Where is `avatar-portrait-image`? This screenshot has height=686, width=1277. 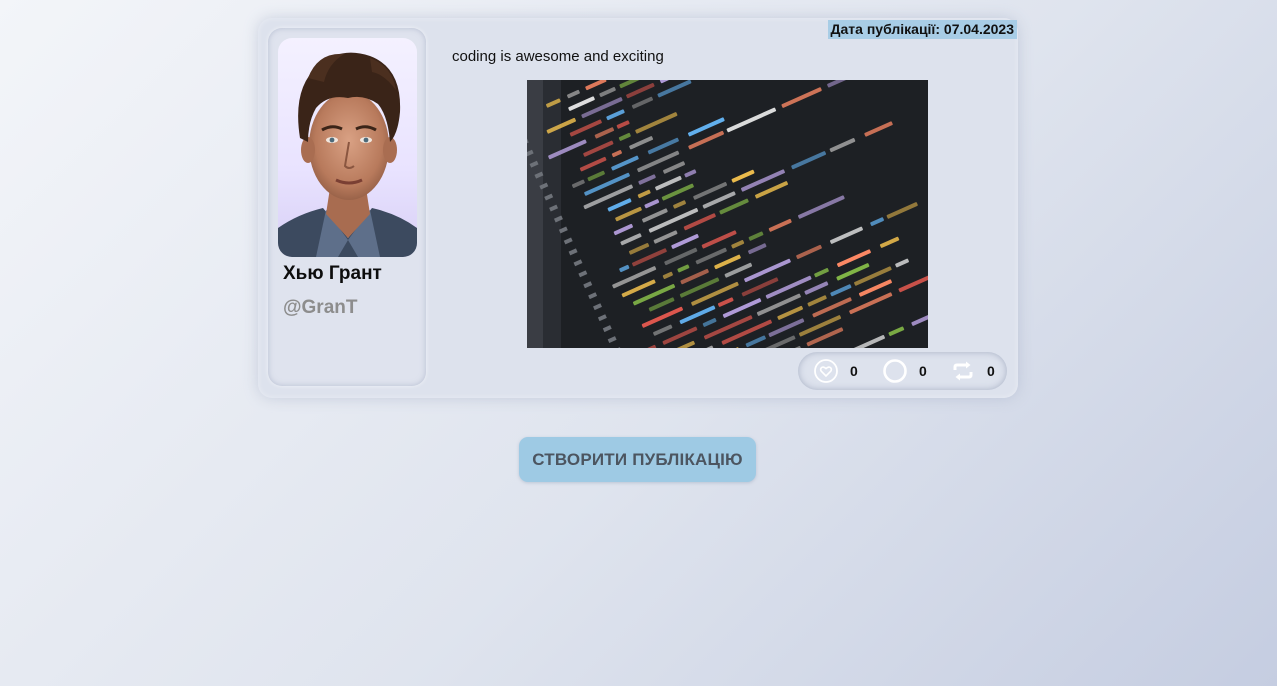
avatar-portrait-image is located at coordinates (347, 154).